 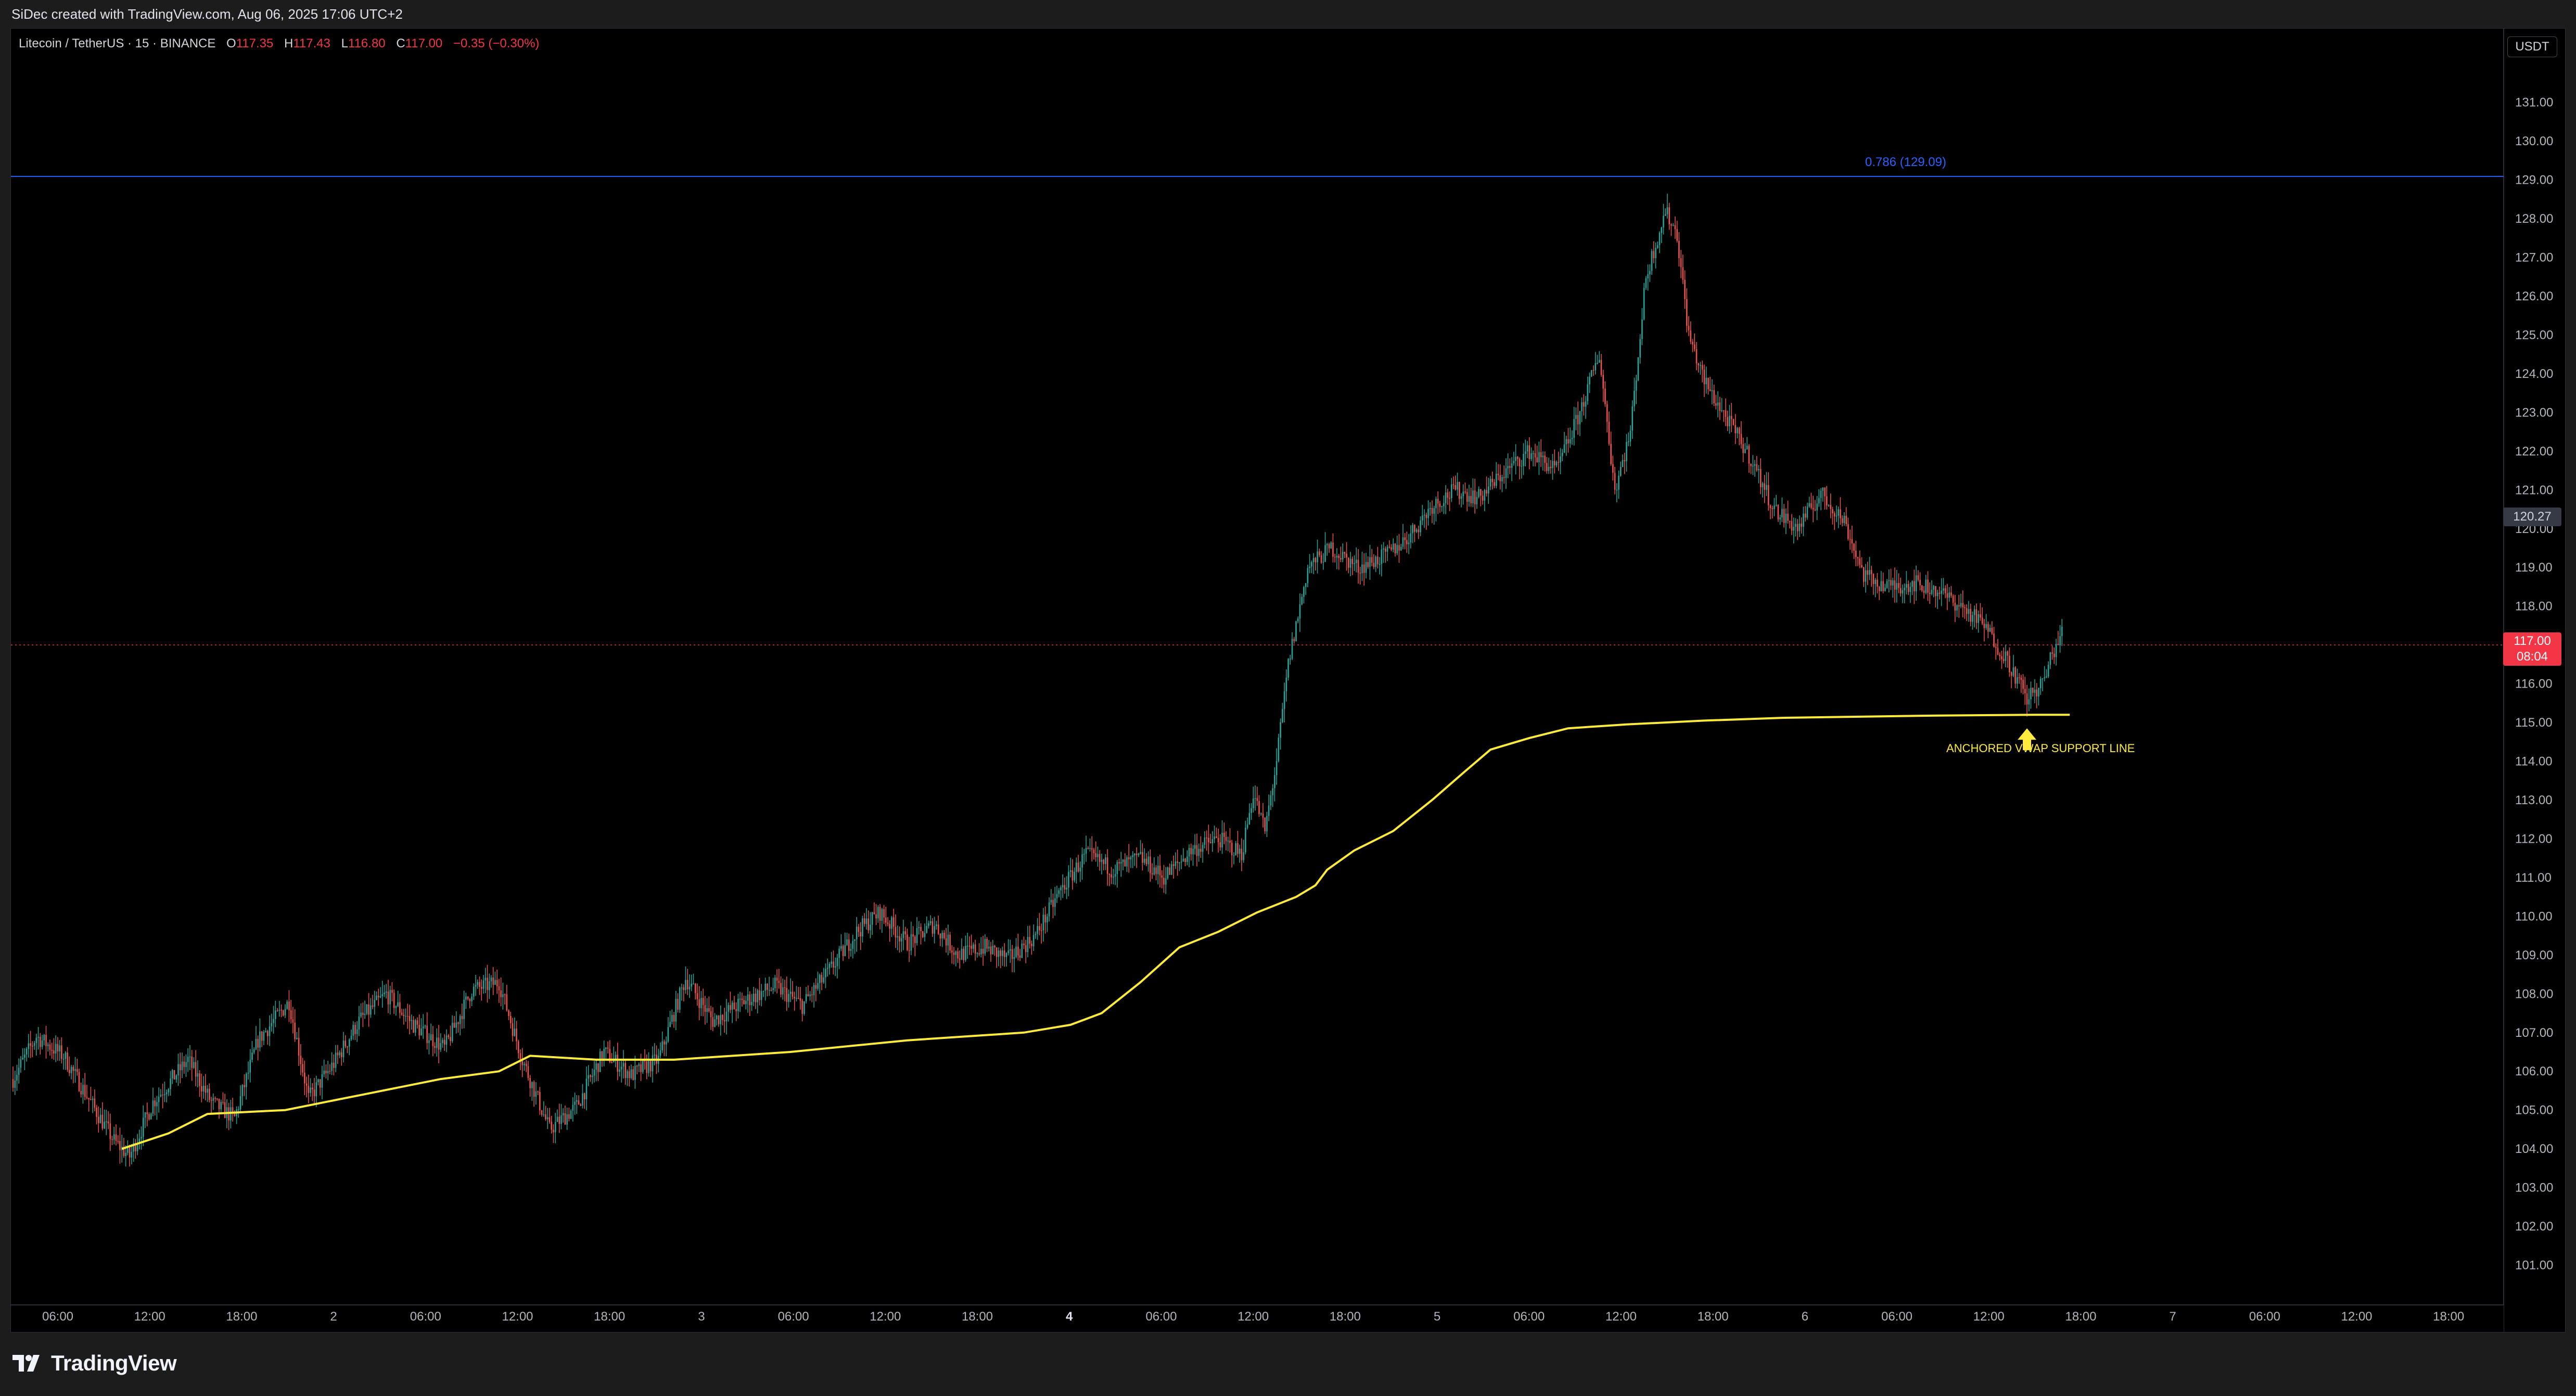 What do you see at coordinates (2448, 1317) in the screenshot?
I see `time-tick-label: 18:00` at bounding box center [2448, 1317].